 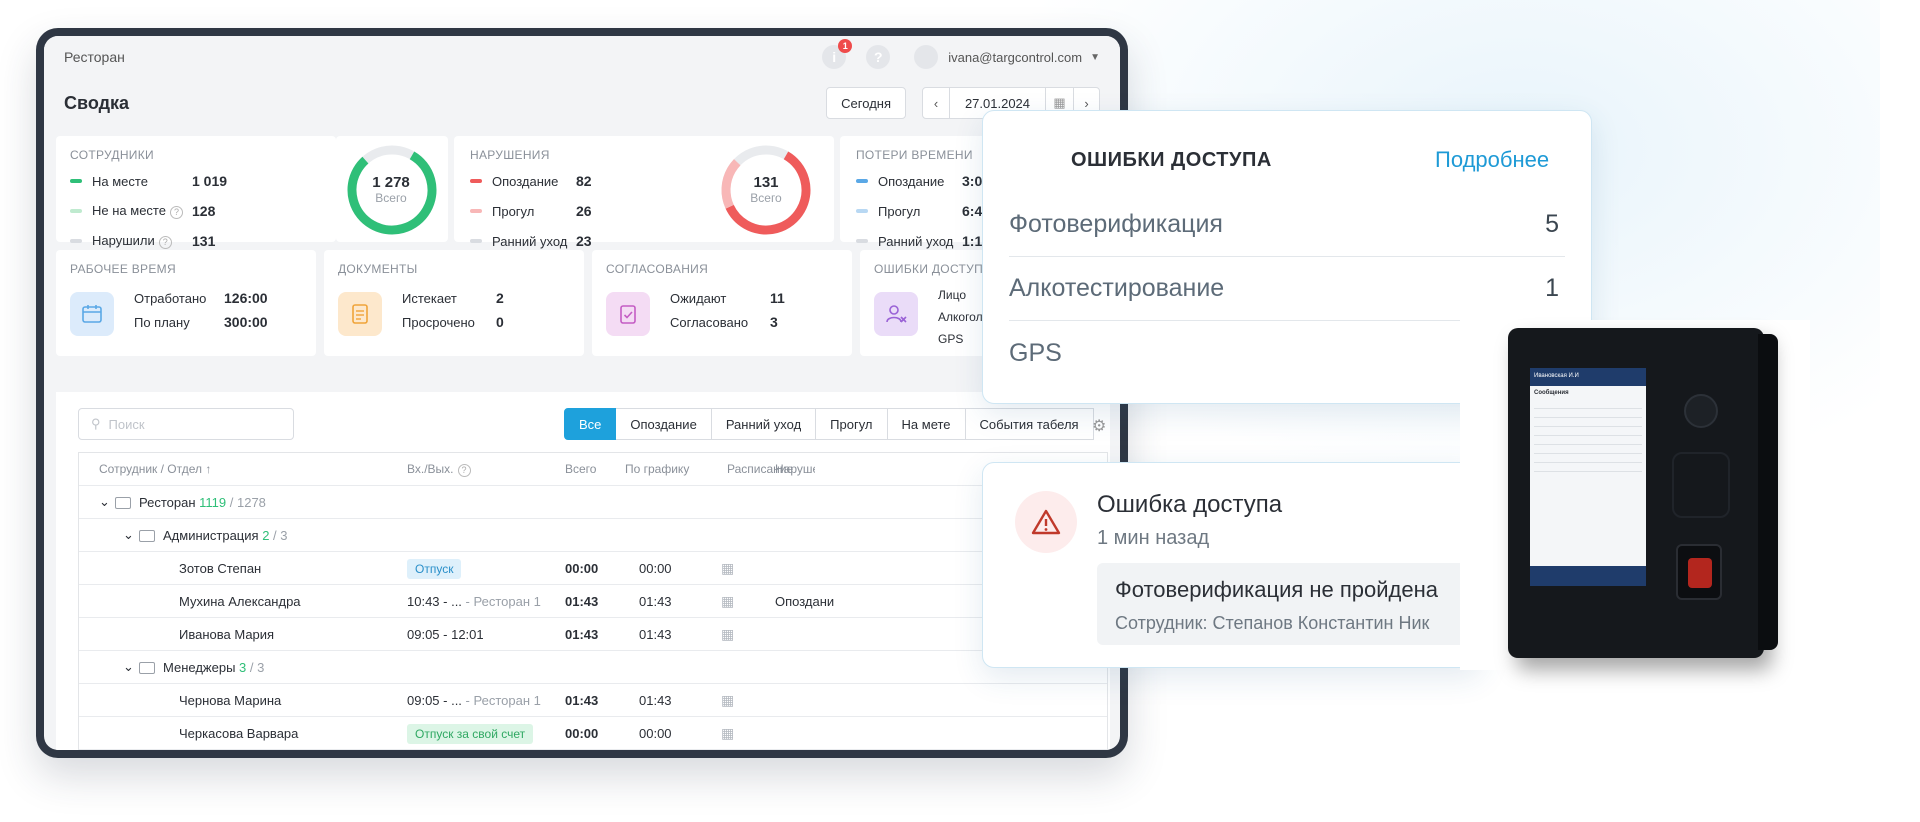 What do you see at coordinates (1029, 424) in the screenshot?
I see `filter-timesheet-events: События табеля` at bounding box center [1029, 424].